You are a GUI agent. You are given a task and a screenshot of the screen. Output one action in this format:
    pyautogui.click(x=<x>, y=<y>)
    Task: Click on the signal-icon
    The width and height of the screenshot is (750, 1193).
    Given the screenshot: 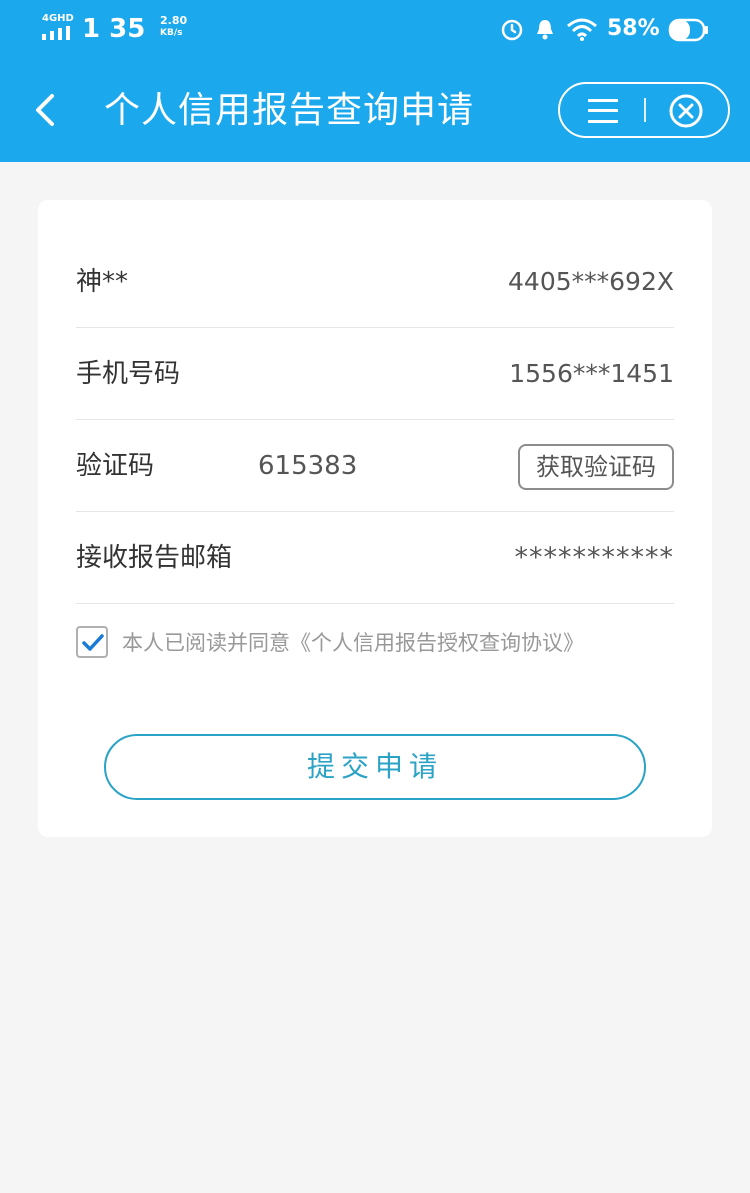 What is the action you would take?
    pyautogui.click(x=56, y=33)
    